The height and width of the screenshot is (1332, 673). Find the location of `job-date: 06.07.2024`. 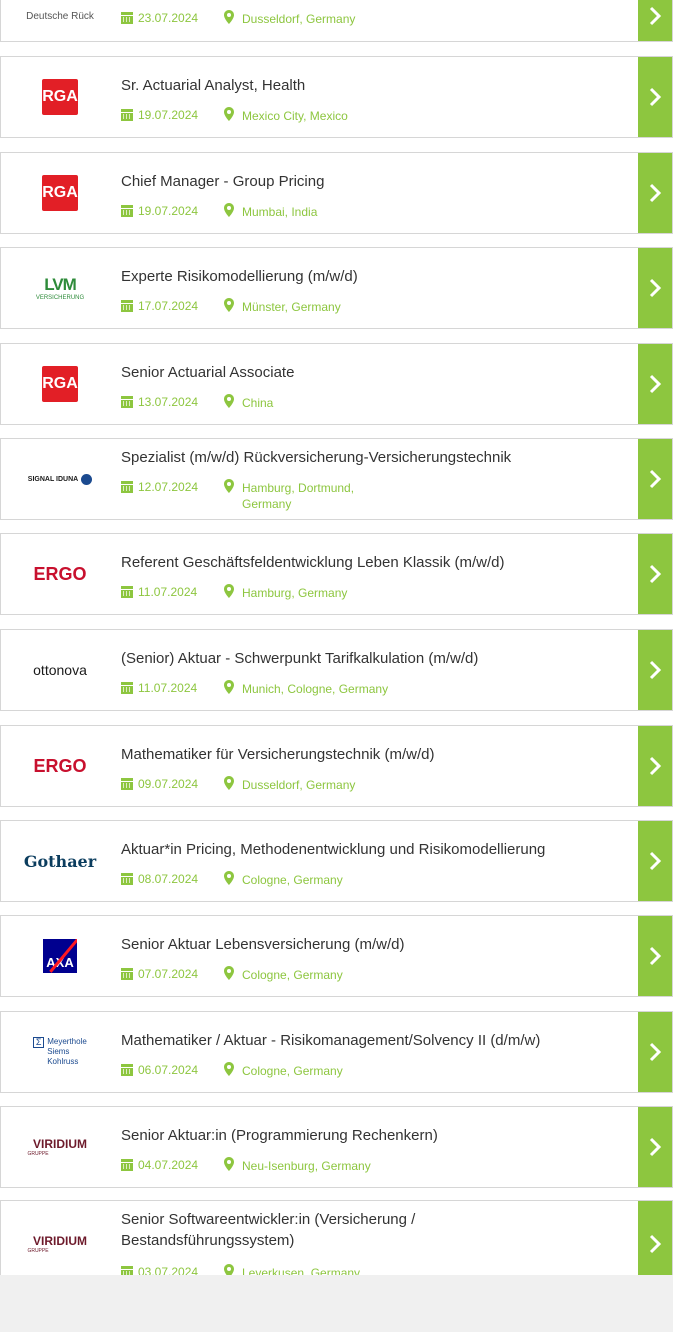

job-date: 06.07.2024 is located at coordinates (168, 1070).